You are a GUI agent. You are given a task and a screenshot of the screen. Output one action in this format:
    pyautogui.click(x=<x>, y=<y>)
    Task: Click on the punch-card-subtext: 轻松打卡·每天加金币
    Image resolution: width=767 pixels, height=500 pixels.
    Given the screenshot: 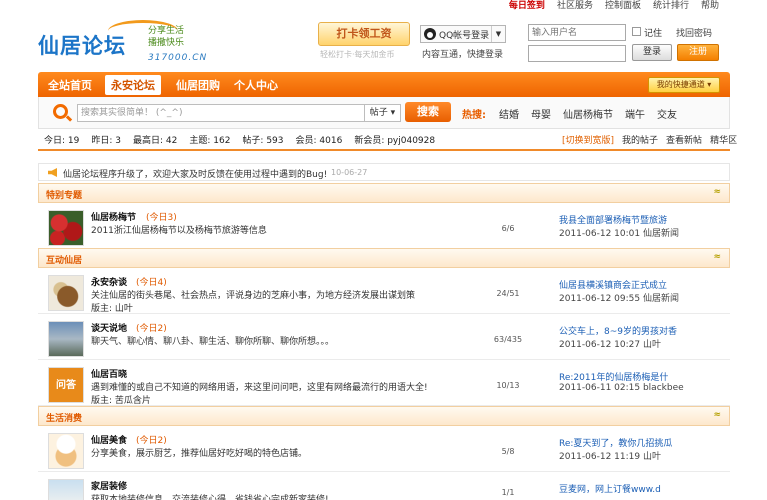 What is the action you would take?
    pyautogui.click(x=357, y=54)
    